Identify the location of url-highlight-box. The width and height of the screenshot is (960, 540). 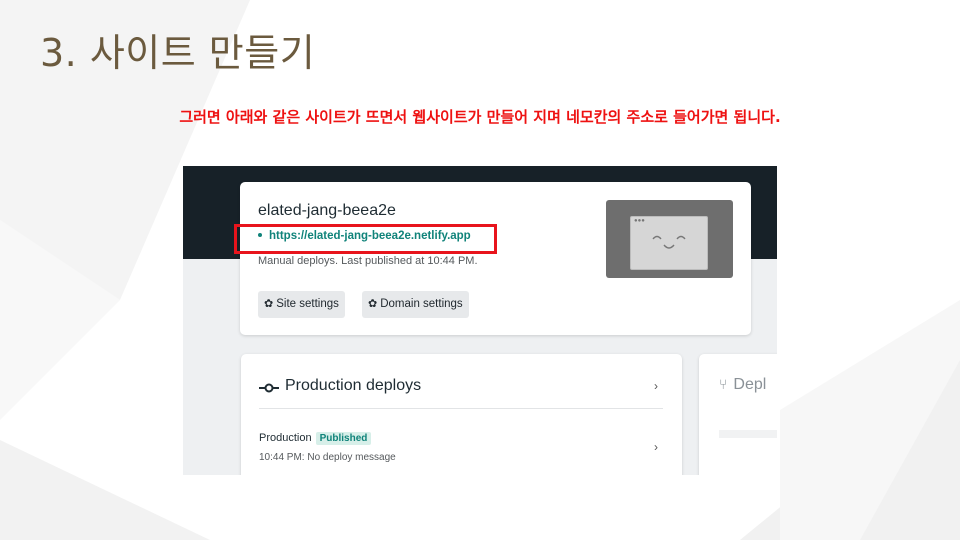
(365, 239).